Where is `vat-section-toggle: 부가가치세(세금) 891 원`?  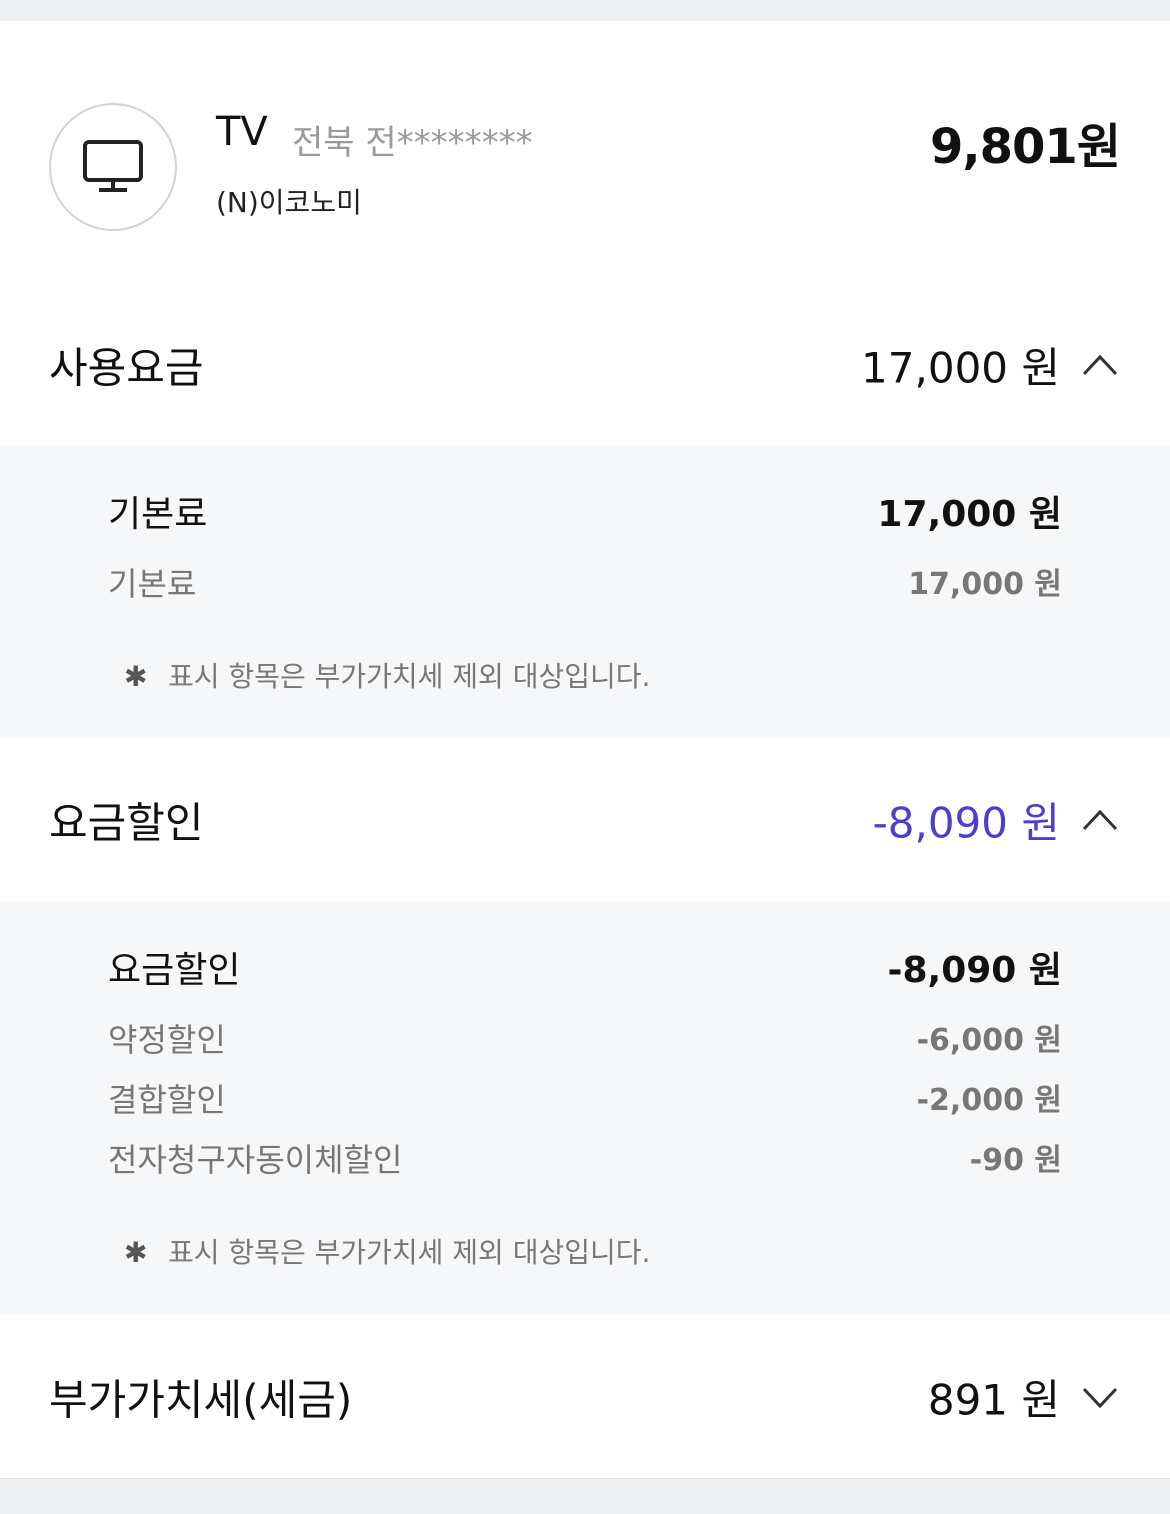
vat-section-toggle: 부가가치세(세금) 891 원 is located at coordinates (585, 1397).